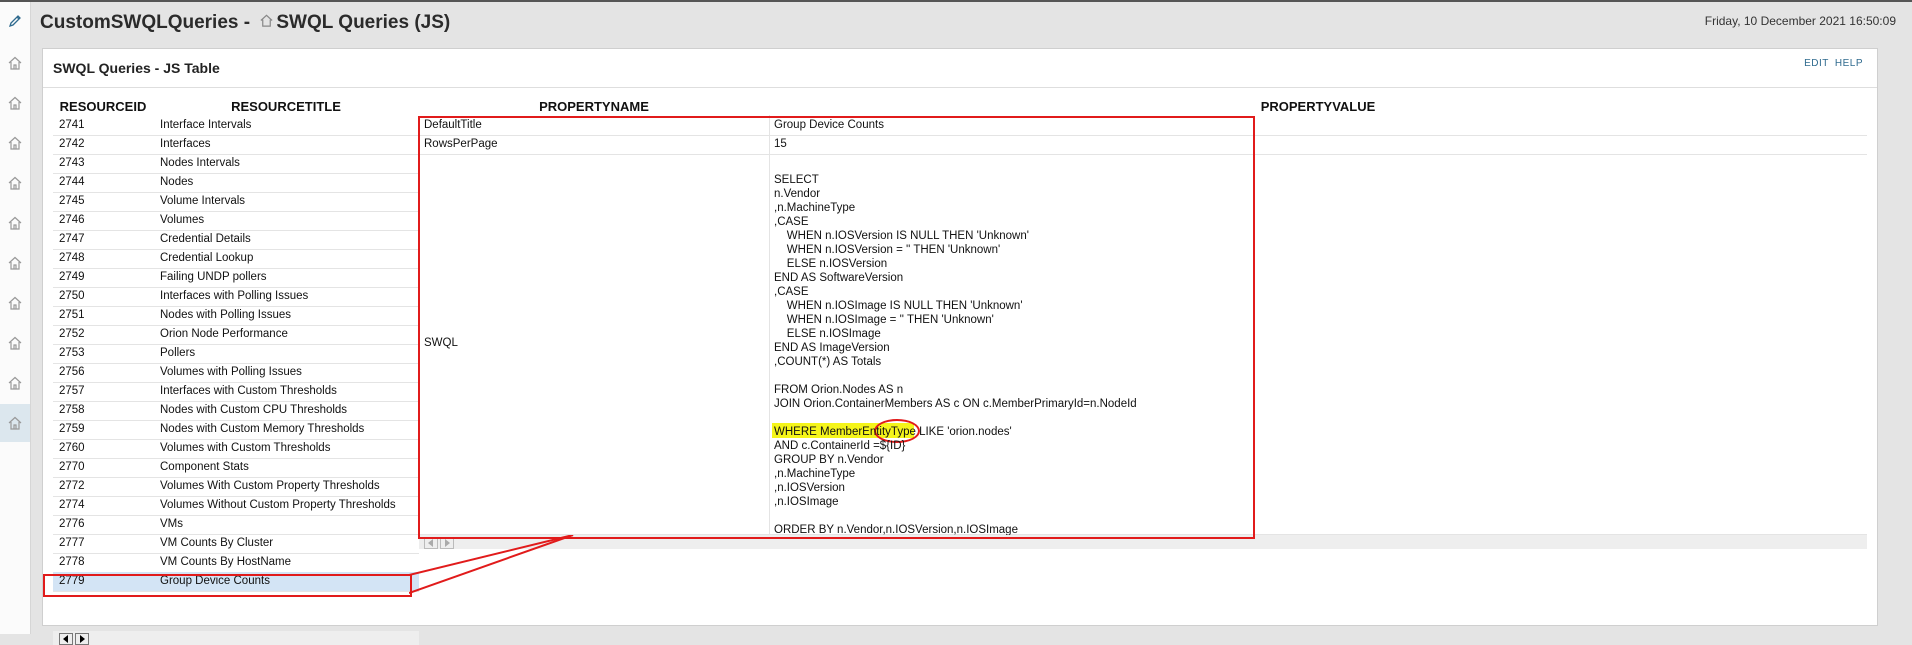 The width and height of the screenshot is (1912, 645). What do you see at coordinates (136, 68) in the screenshot?
I see `panel-title: SWQL Queries - JS Table` at bounding box center [136, 68].